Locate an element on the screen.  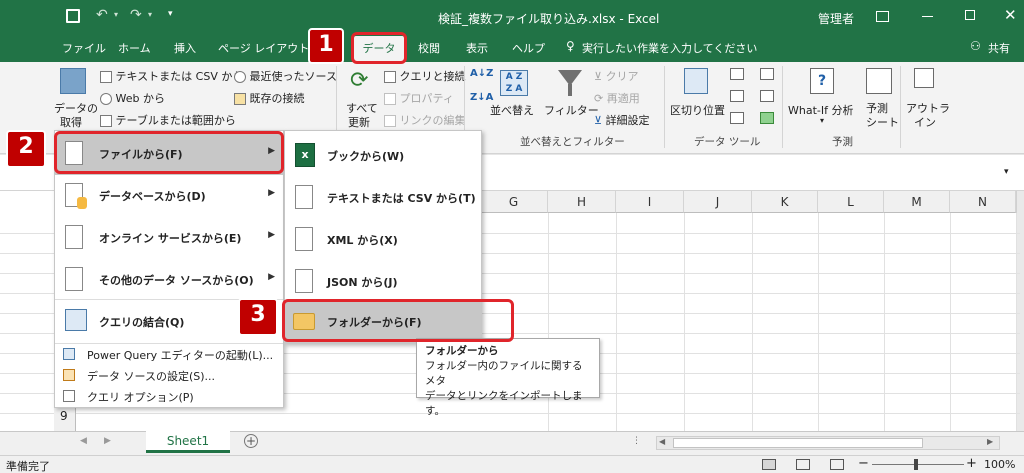
tooltip-line: フォルダー内のファイルに関するメタ is located at coordinates (504, 373).